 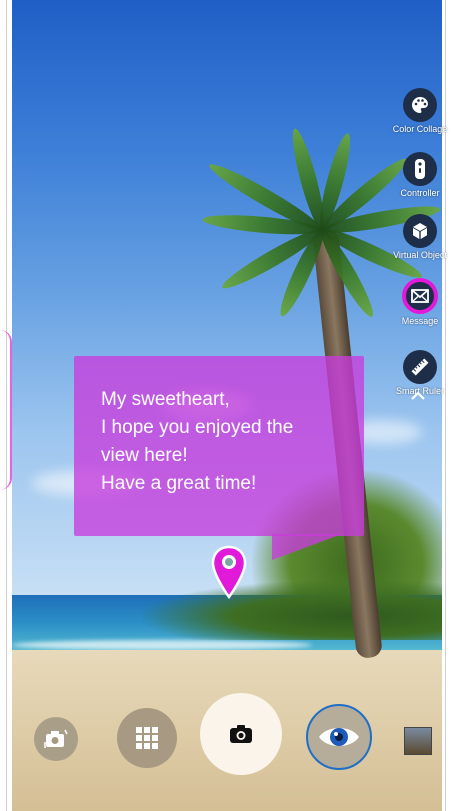 What do you see at coordinates (165, 399) in the screenshot?
I see `message-line: My sweetheart,` at bounding box center [165, 399].